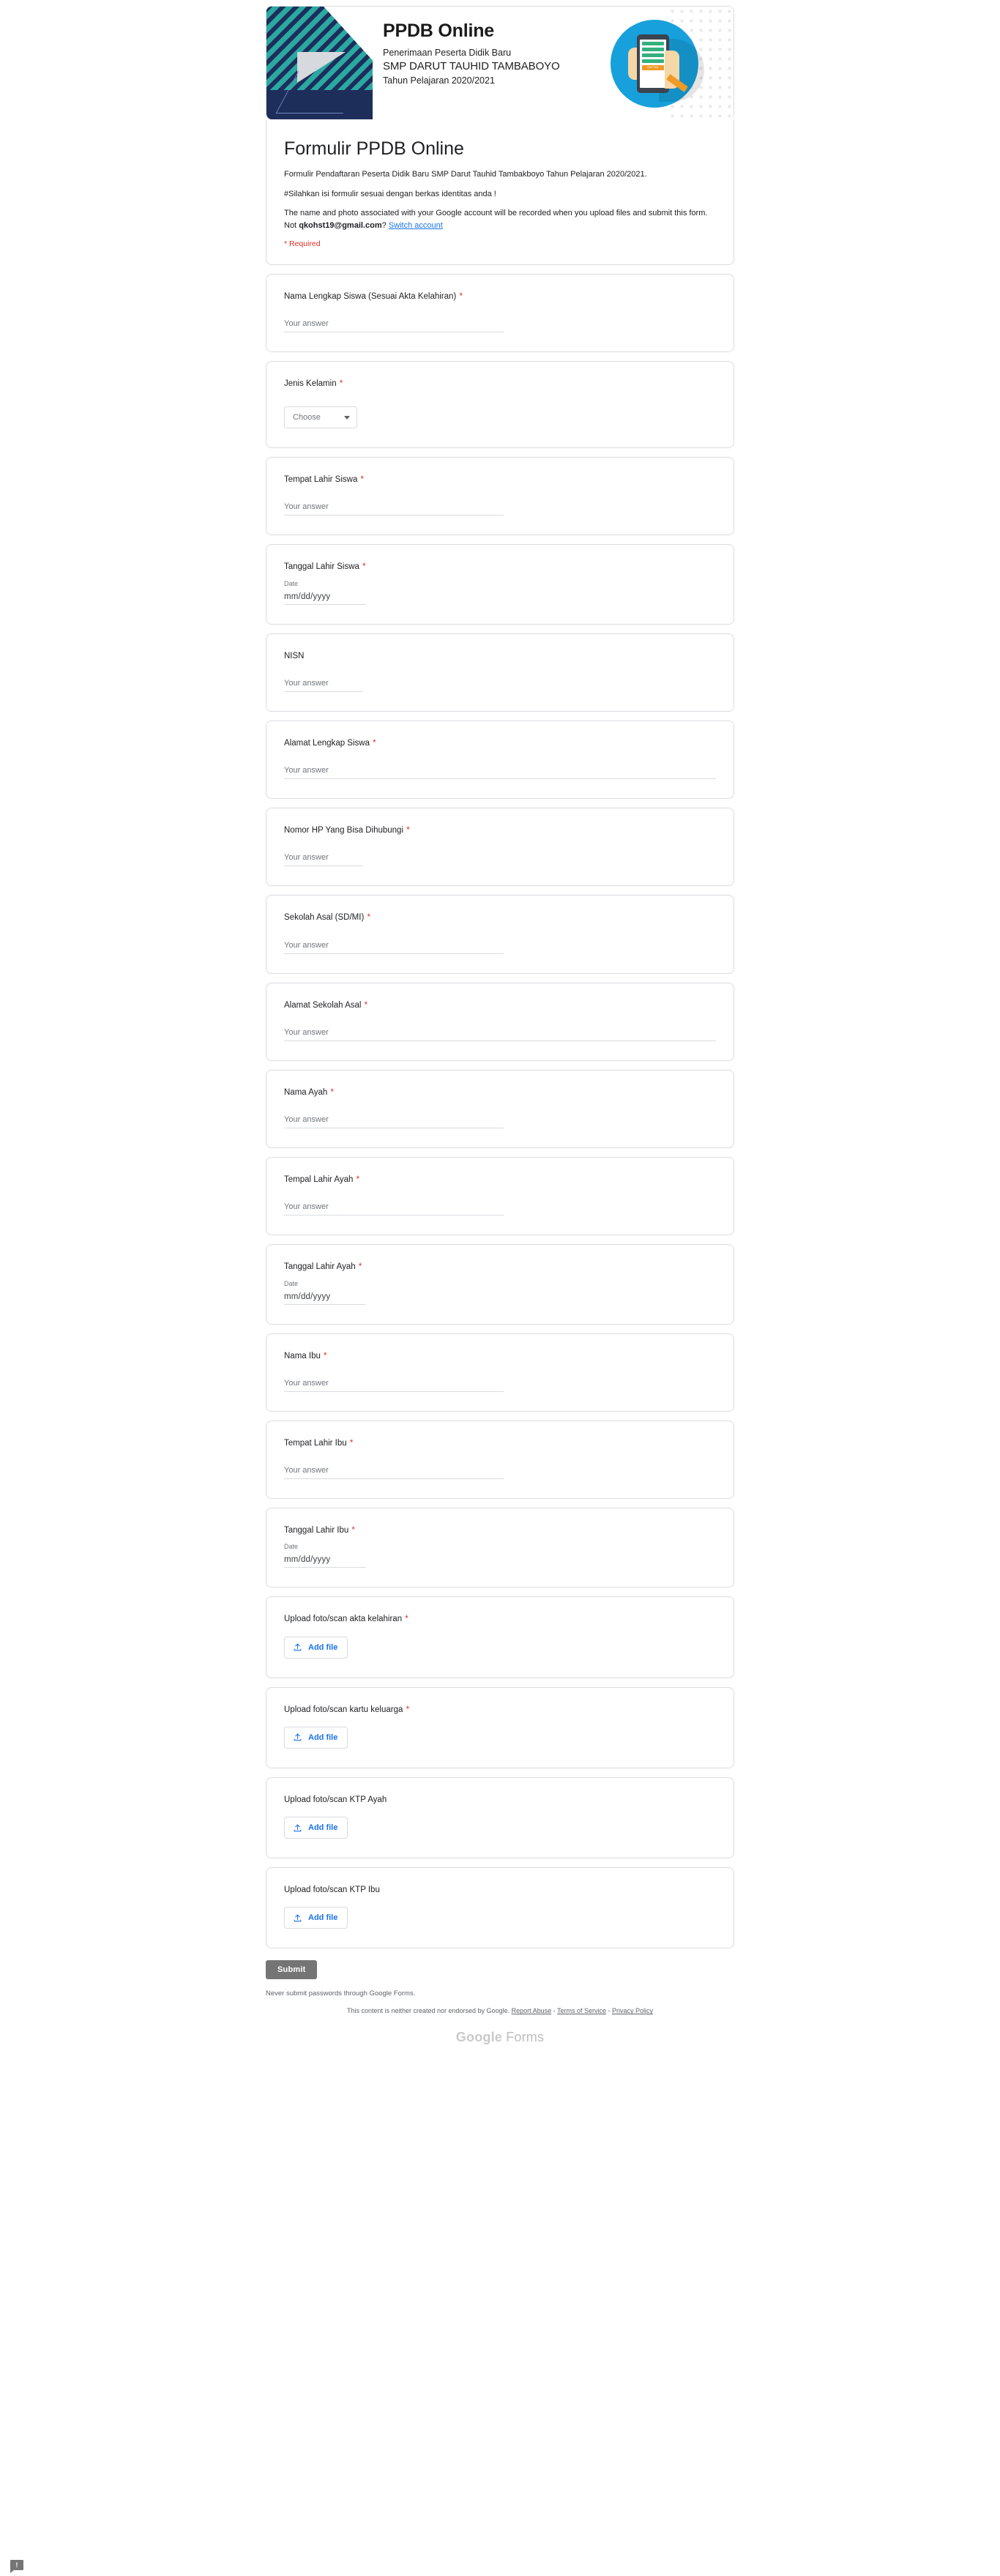 This screenshot has height=2576, width=1000. Describe the element at coordinates (344, 1709) in the screenshot. I see `question-label: Upload foto/scan kartu keluarga` at that location.